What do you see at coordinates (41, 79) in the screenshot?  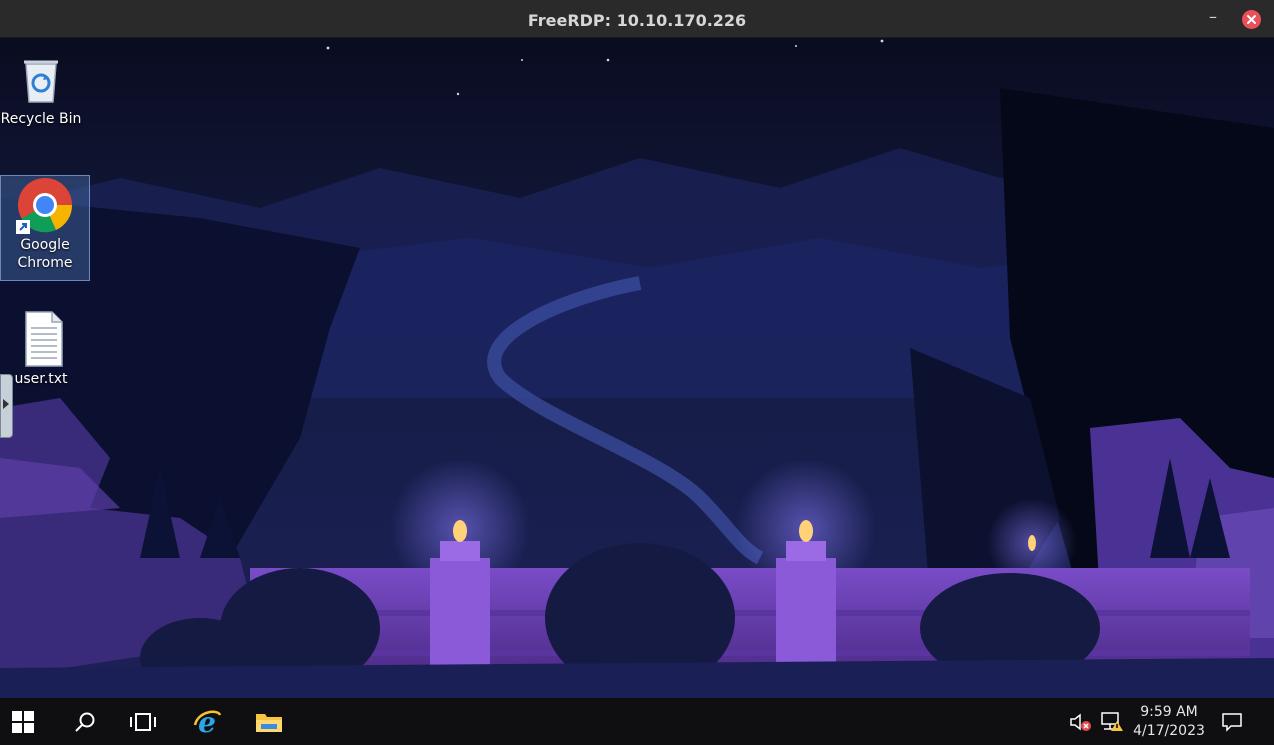 I see `recycle-bin-icon` at bounding box center [41, 79].